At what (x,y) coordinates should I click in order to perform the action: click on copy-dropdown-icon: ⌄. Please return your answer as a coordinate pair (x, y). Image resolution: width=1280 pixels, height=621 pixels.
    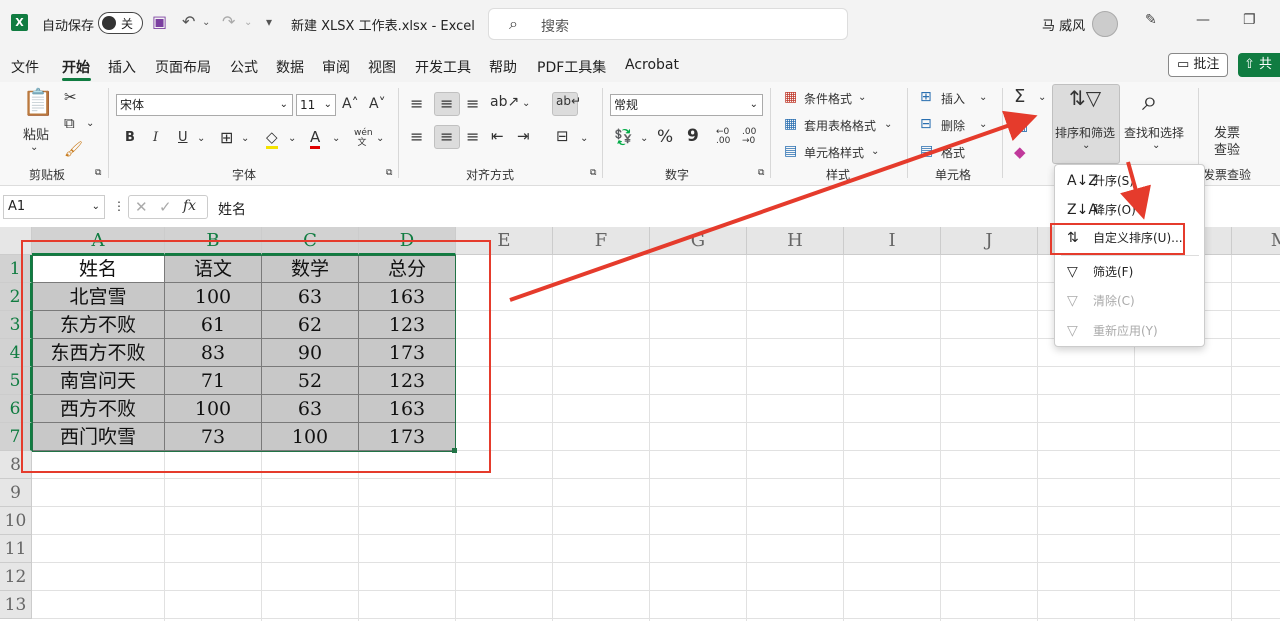
    Looking at the image, I should click on (90, 123).